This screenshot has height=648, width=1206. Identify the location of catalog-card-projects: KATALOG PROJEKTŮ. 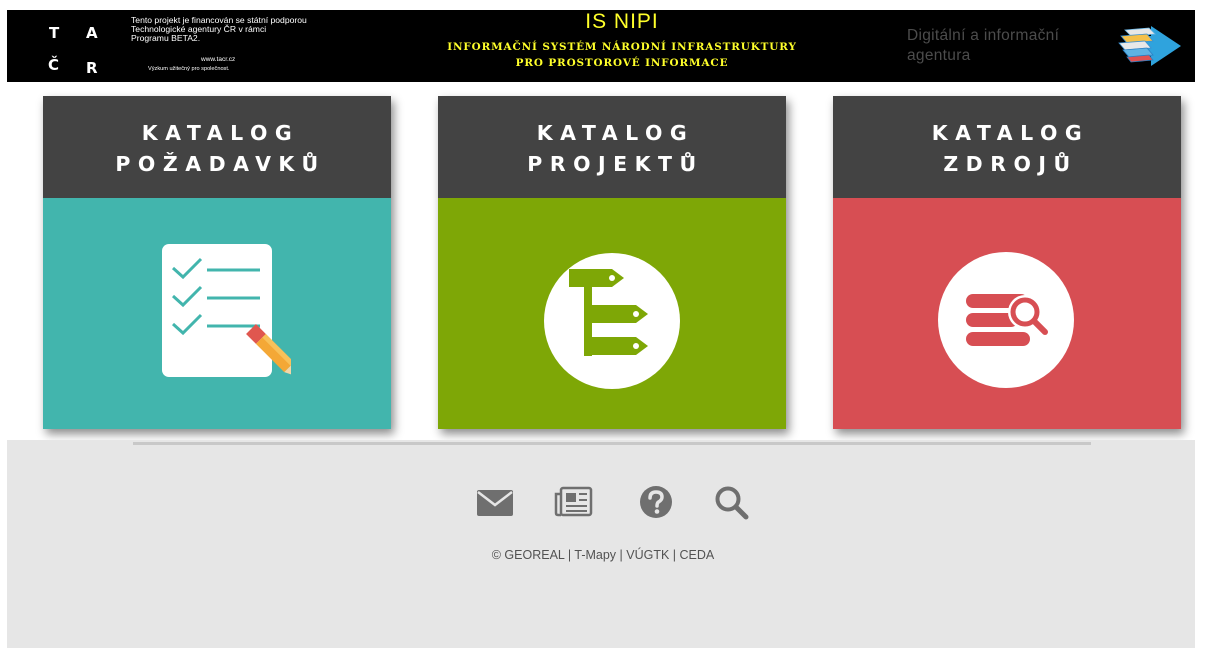
(612, 262).